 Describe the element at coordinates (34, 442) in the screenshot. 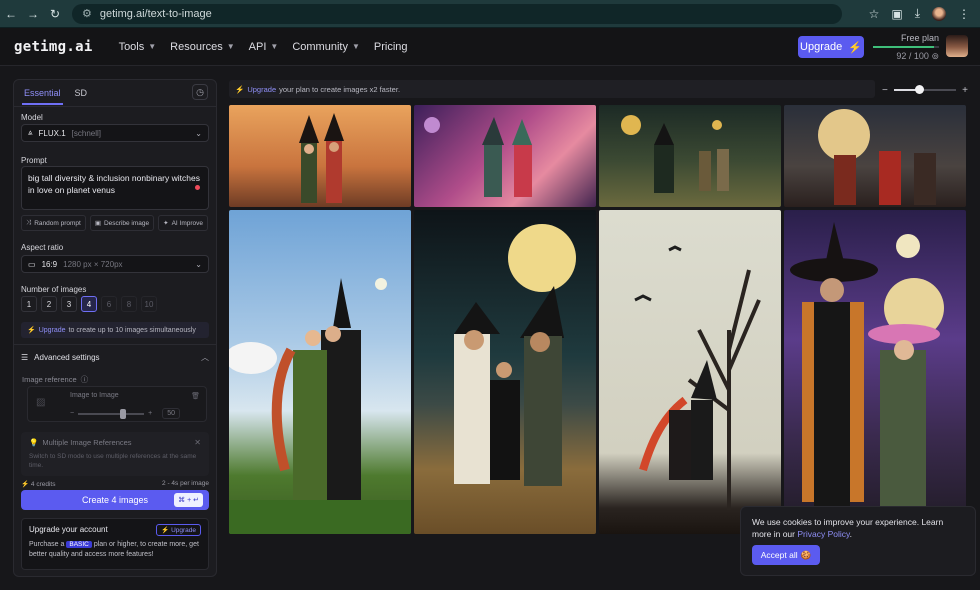

I see `lightbulb-icon: 💡` at that location.